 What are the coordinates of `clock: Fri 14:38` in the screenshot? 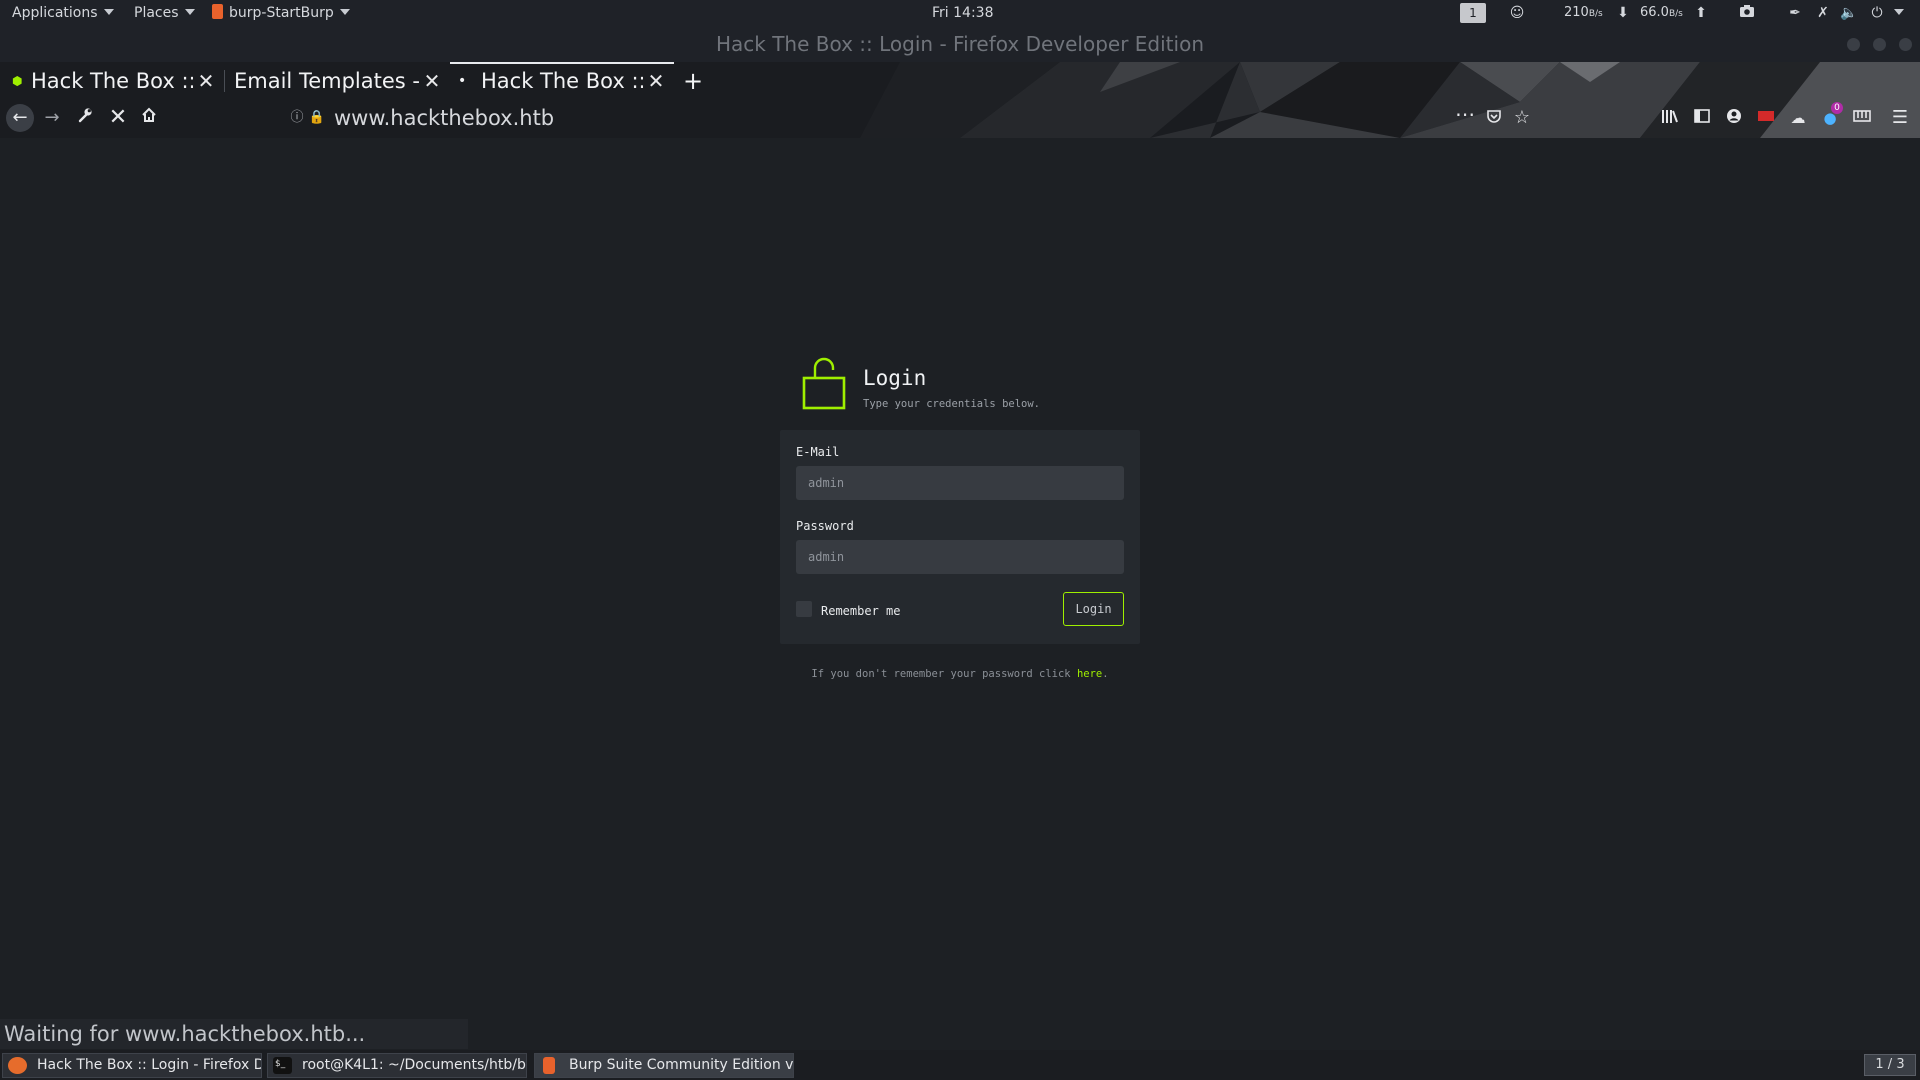 It's located at (962, 13).